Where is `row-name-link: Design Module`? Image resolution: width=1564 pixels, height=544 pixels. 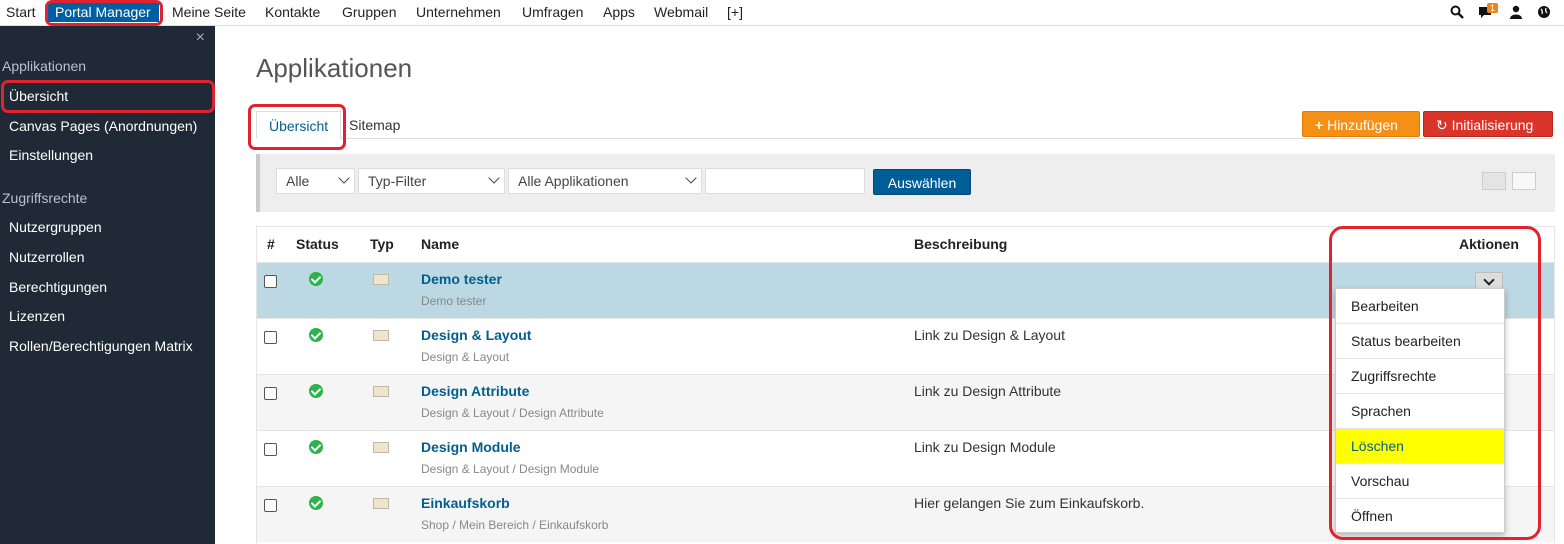
row-name-link: Design Module is located at coordinates (471, 447).